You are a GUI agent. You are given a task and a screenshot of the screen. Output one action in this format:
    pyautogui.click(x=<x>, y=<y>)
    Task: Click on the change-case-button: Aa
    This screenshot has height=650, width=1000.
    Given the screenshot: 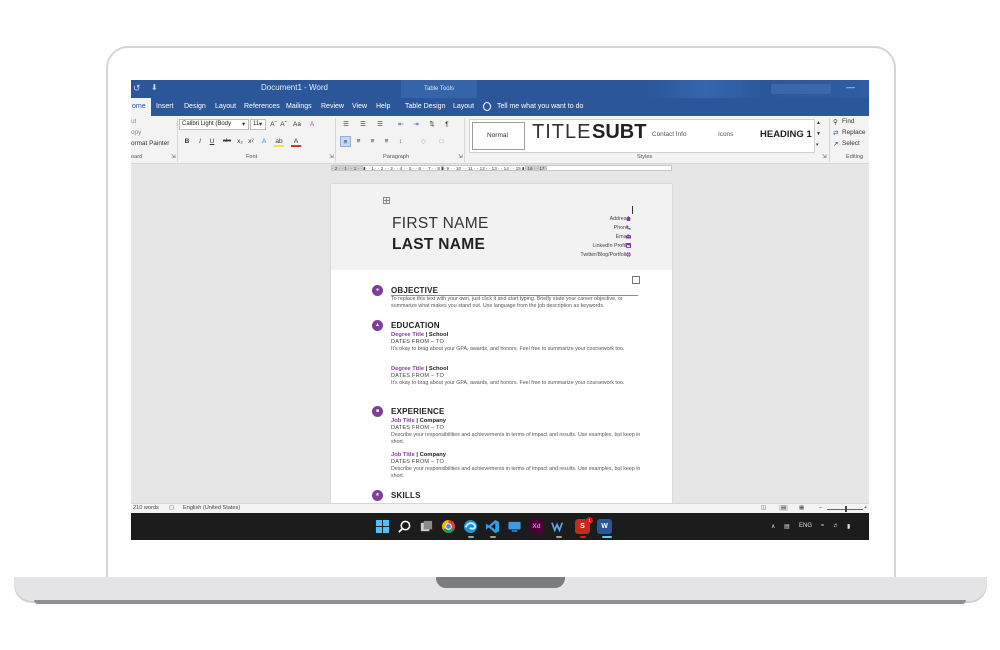 What is the action you would take?
    pyautogui.click(x=297, y=124)
    